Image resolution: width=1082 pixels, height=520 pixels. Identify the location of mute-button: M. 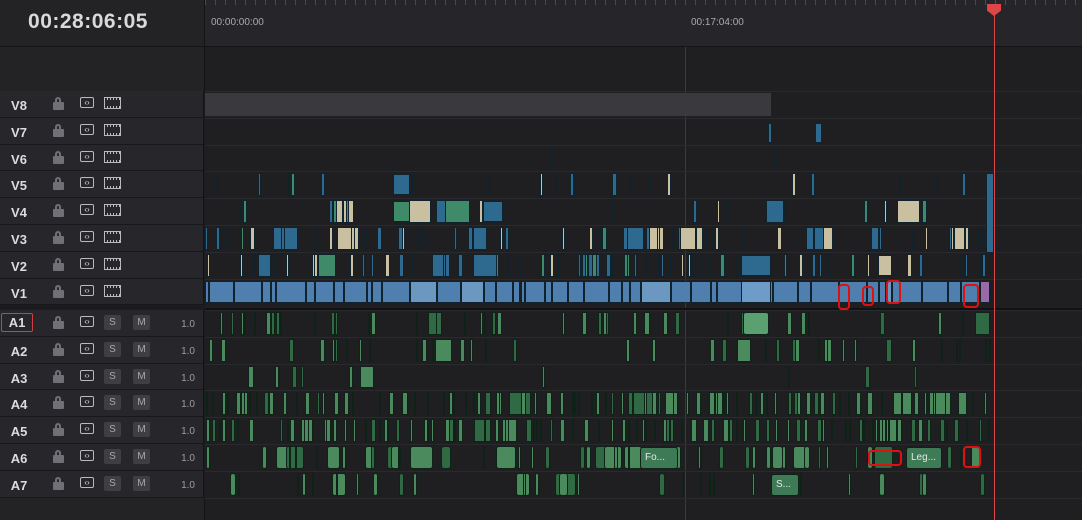
(141, 376).